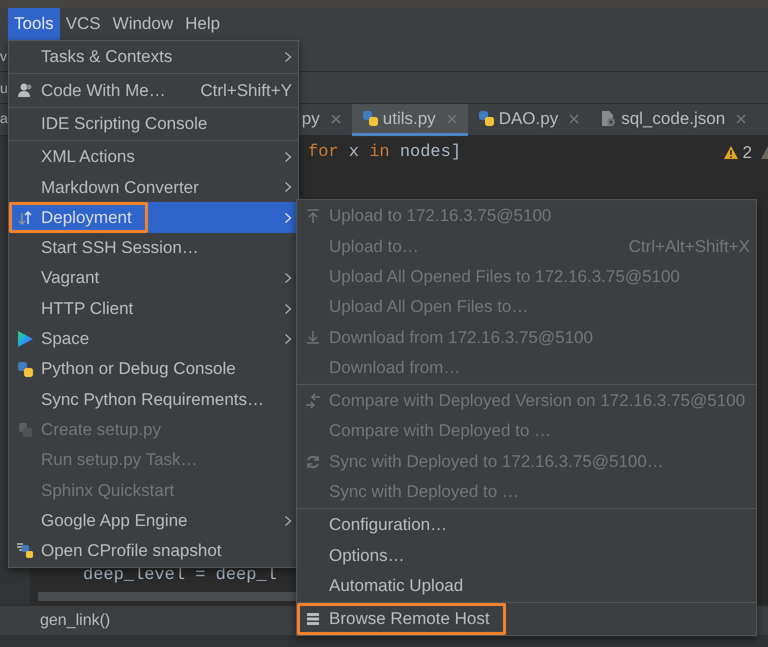 The image size is (768, 647). I want to click on menu-item: Google App Engine, so click(153, 520).